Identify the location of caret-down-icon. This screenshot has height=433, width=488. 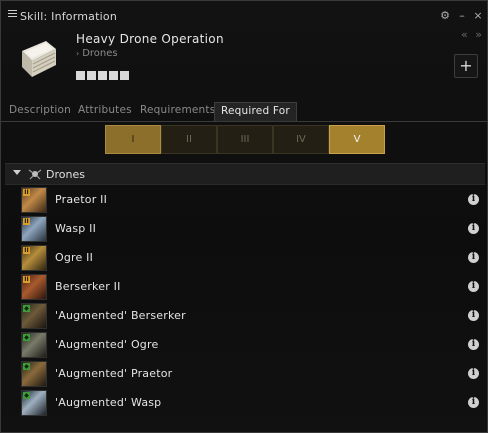
(17, 172).